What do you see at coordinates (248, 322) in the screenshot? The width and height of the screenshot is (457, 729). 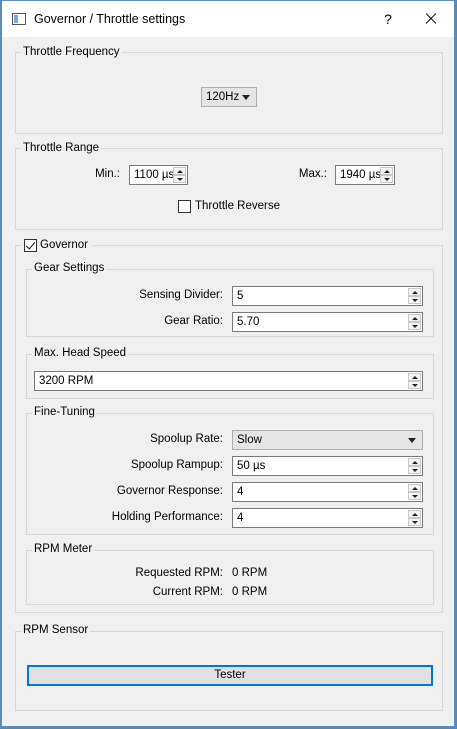 I see `gear-ratio-value: 5.70` at bounding box center [248, 322].